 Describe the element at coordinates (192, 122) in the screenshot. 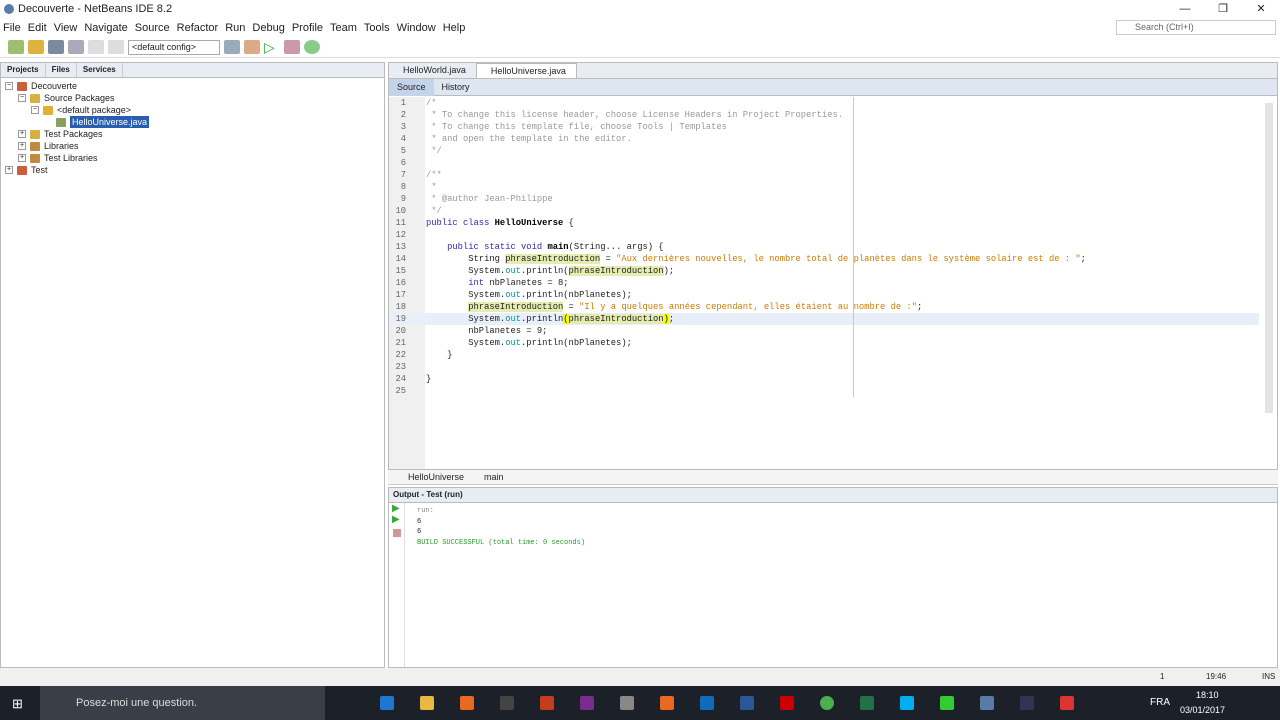

I see `tree-node: HelloUniverse.java` at that location.